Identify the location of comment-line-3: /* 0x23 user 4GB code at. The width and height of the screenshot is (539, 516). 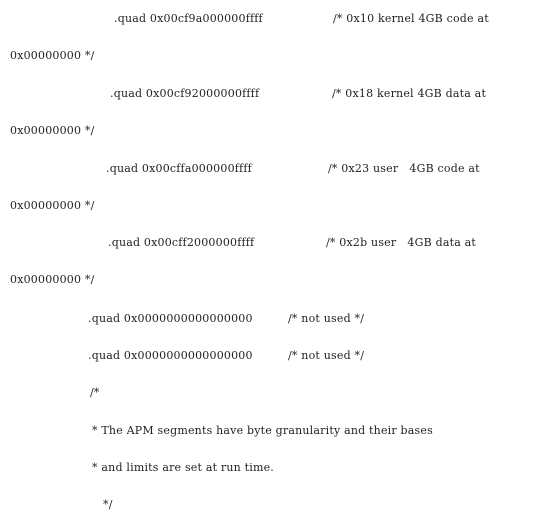
(404, 168).